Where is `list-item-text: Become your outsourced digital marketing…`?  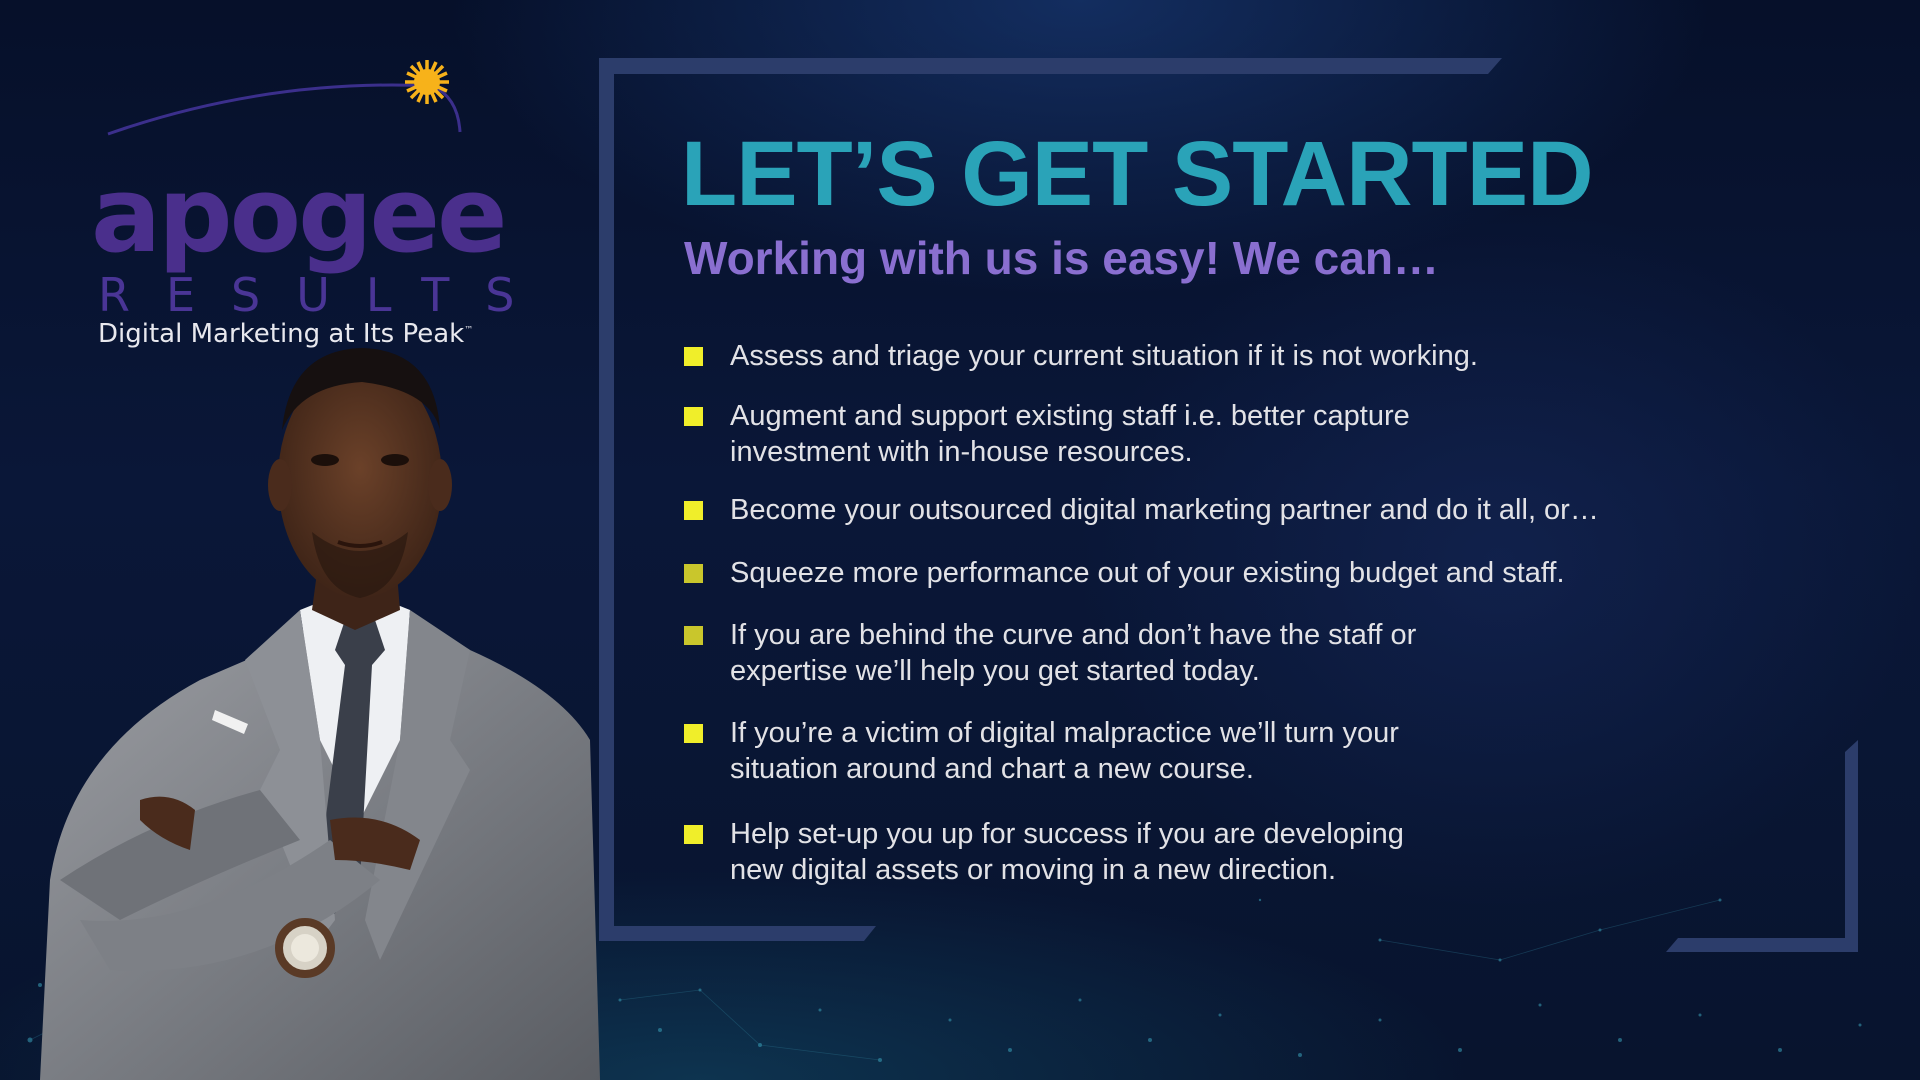 list-item-text: Become your outsourced digital marketing… is located at coordinates (1164, 510).